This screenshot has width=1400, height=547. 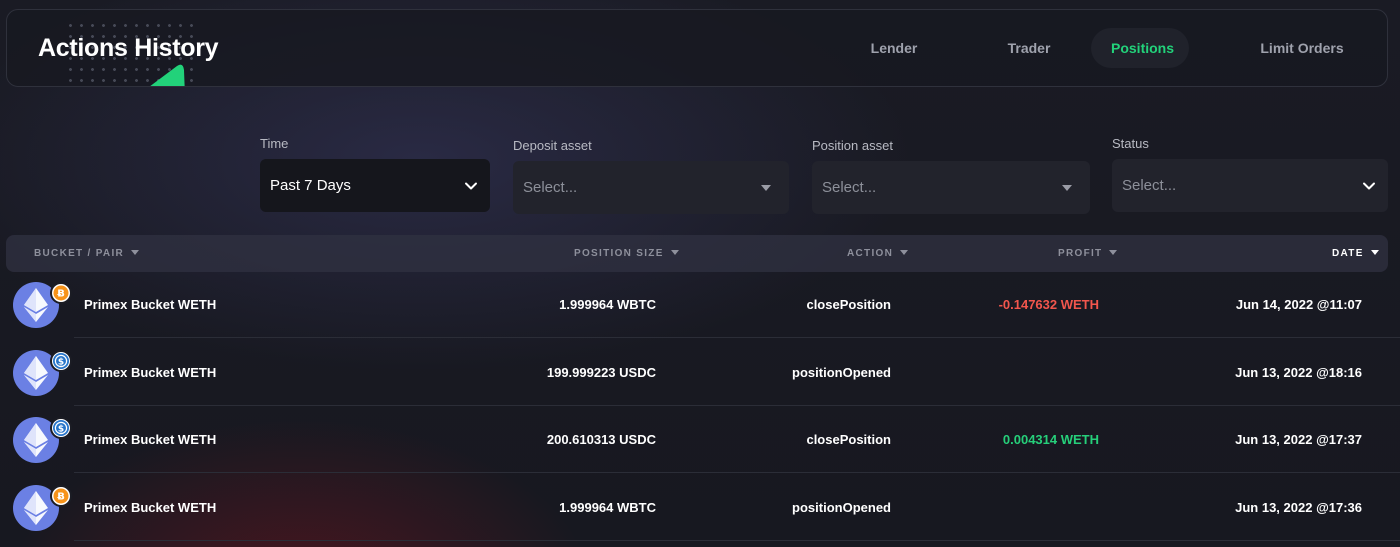 What do you see at coordinates (852, 145) in the screenshot?
I see `position-asset-label: Position asset` at bounding box center [852, 145].